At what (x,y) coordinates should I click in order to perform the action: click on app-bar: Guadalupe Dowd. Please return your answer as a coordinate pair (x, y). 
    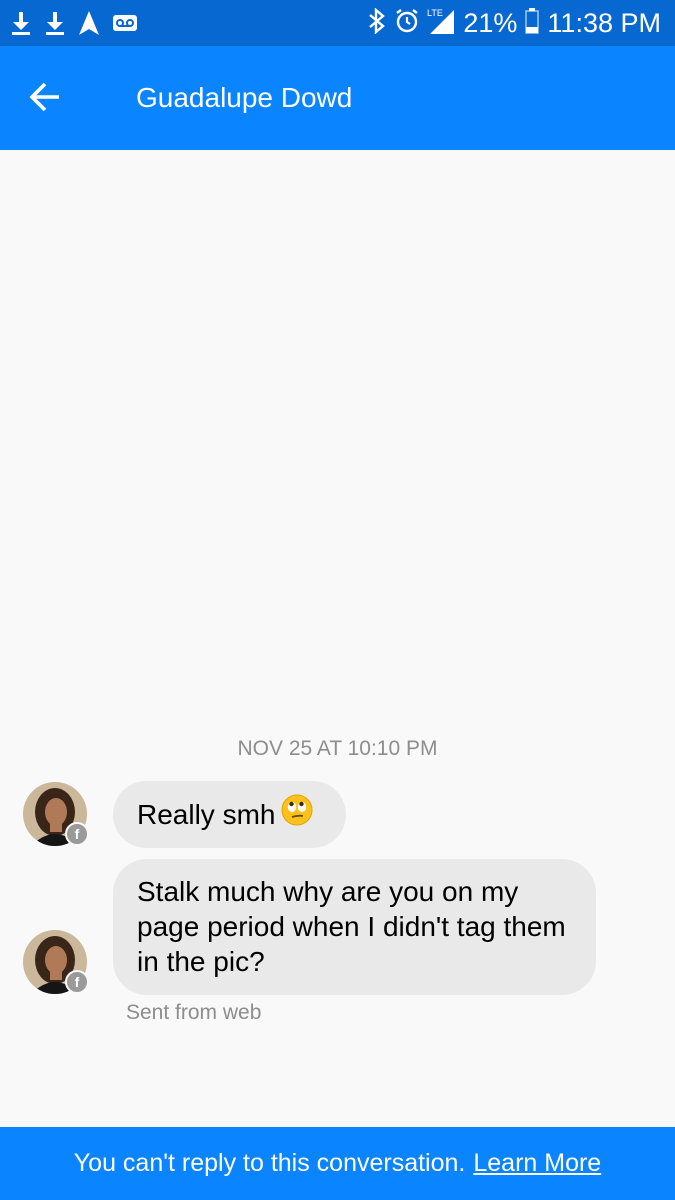
    Looking at the image, I should click on (337, 98).